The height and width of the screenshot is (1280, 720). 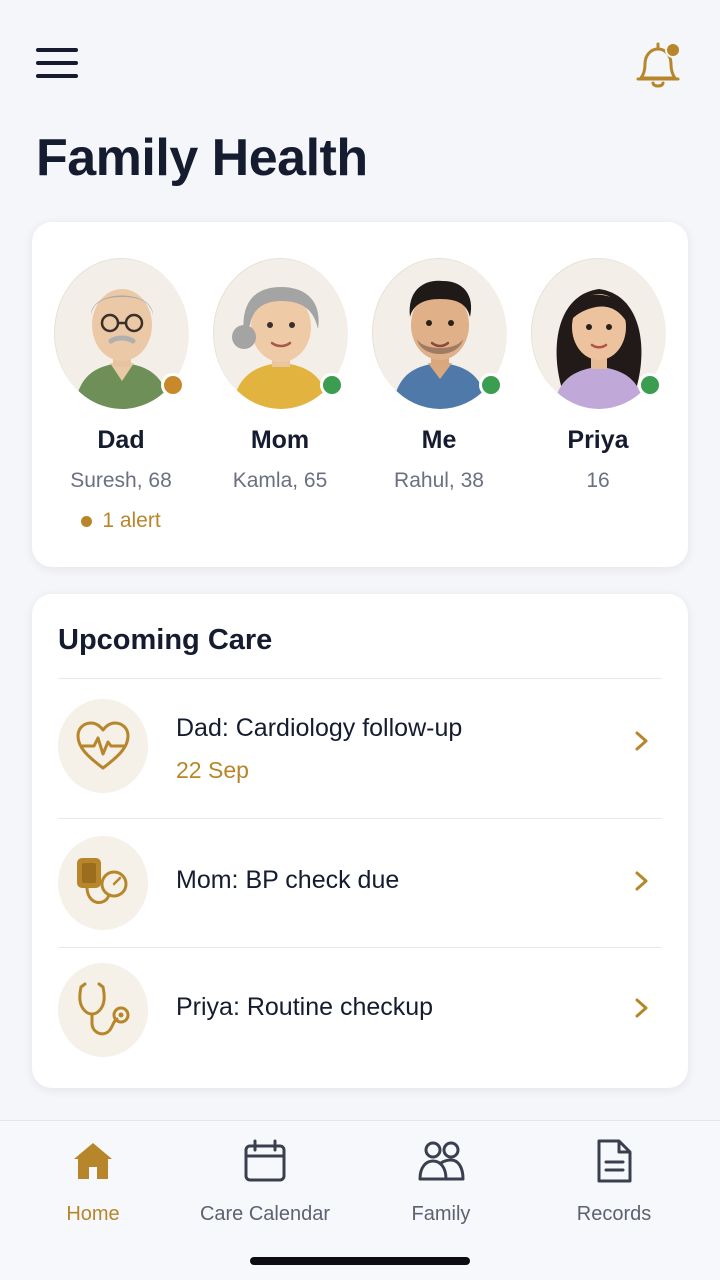 I want to click on care-item-bp-check: Mom: BP check due, so click(x=360, y=884).